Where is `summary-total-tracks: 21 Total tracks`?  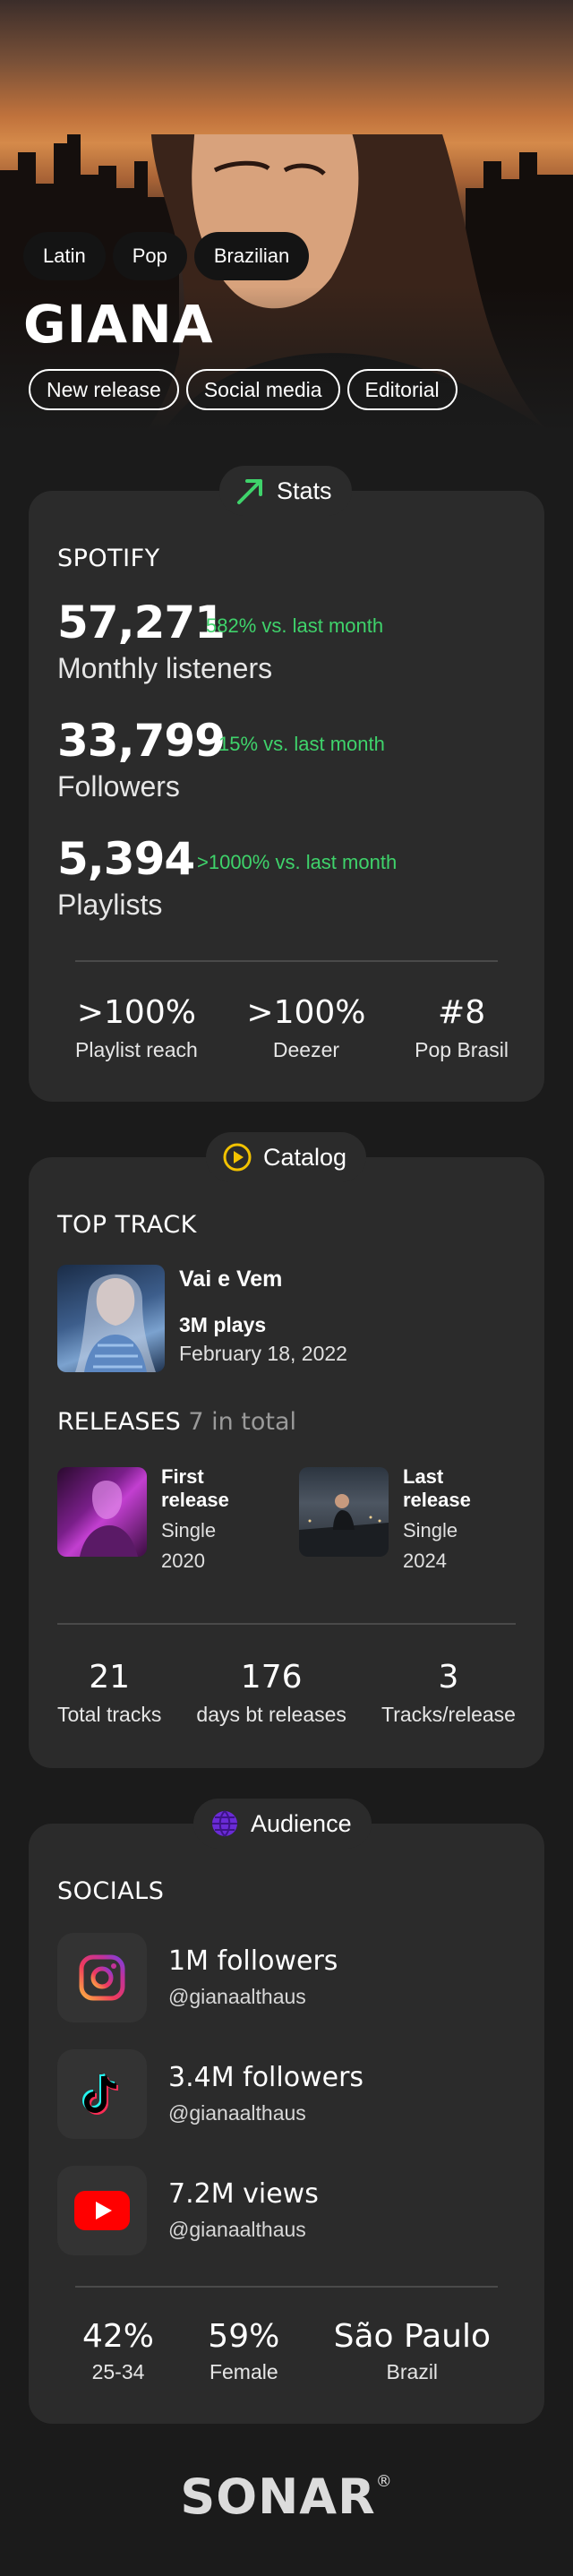 summary-total-tracks: 21 Total tracks is located at coordinates (109, 1693).